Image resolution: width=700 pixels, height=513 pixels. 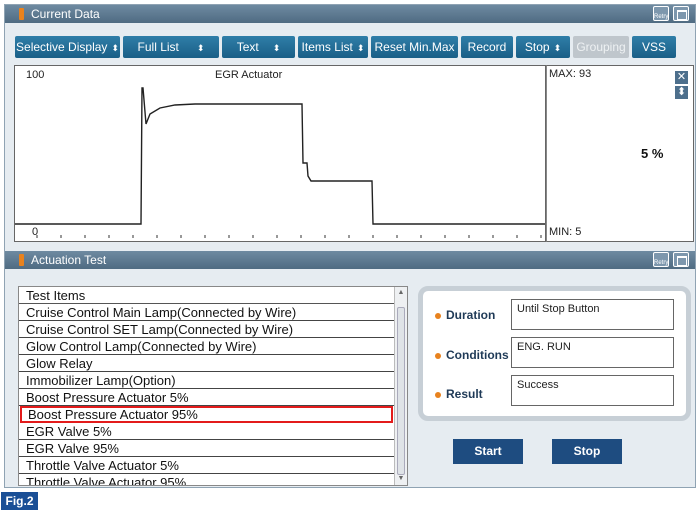 I want to click on duration-label: Duration, so click(x=471, y=315).